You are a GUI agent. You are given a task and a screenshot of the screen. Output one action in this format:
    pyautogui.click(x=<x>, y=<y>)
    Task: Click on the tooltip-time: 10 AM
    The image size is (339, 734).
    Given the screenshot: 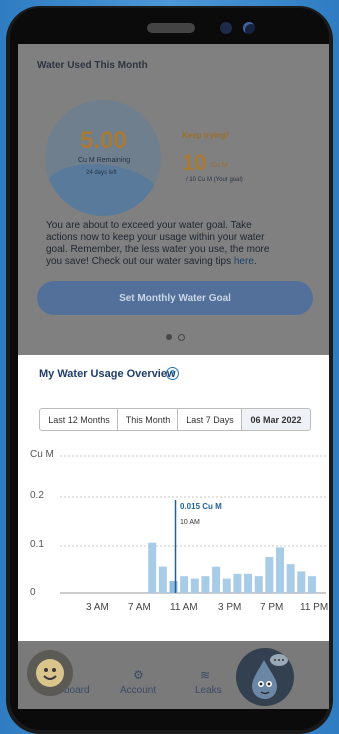 What is the action you would take?
    pyautogui.click(x=190, y=522)
    